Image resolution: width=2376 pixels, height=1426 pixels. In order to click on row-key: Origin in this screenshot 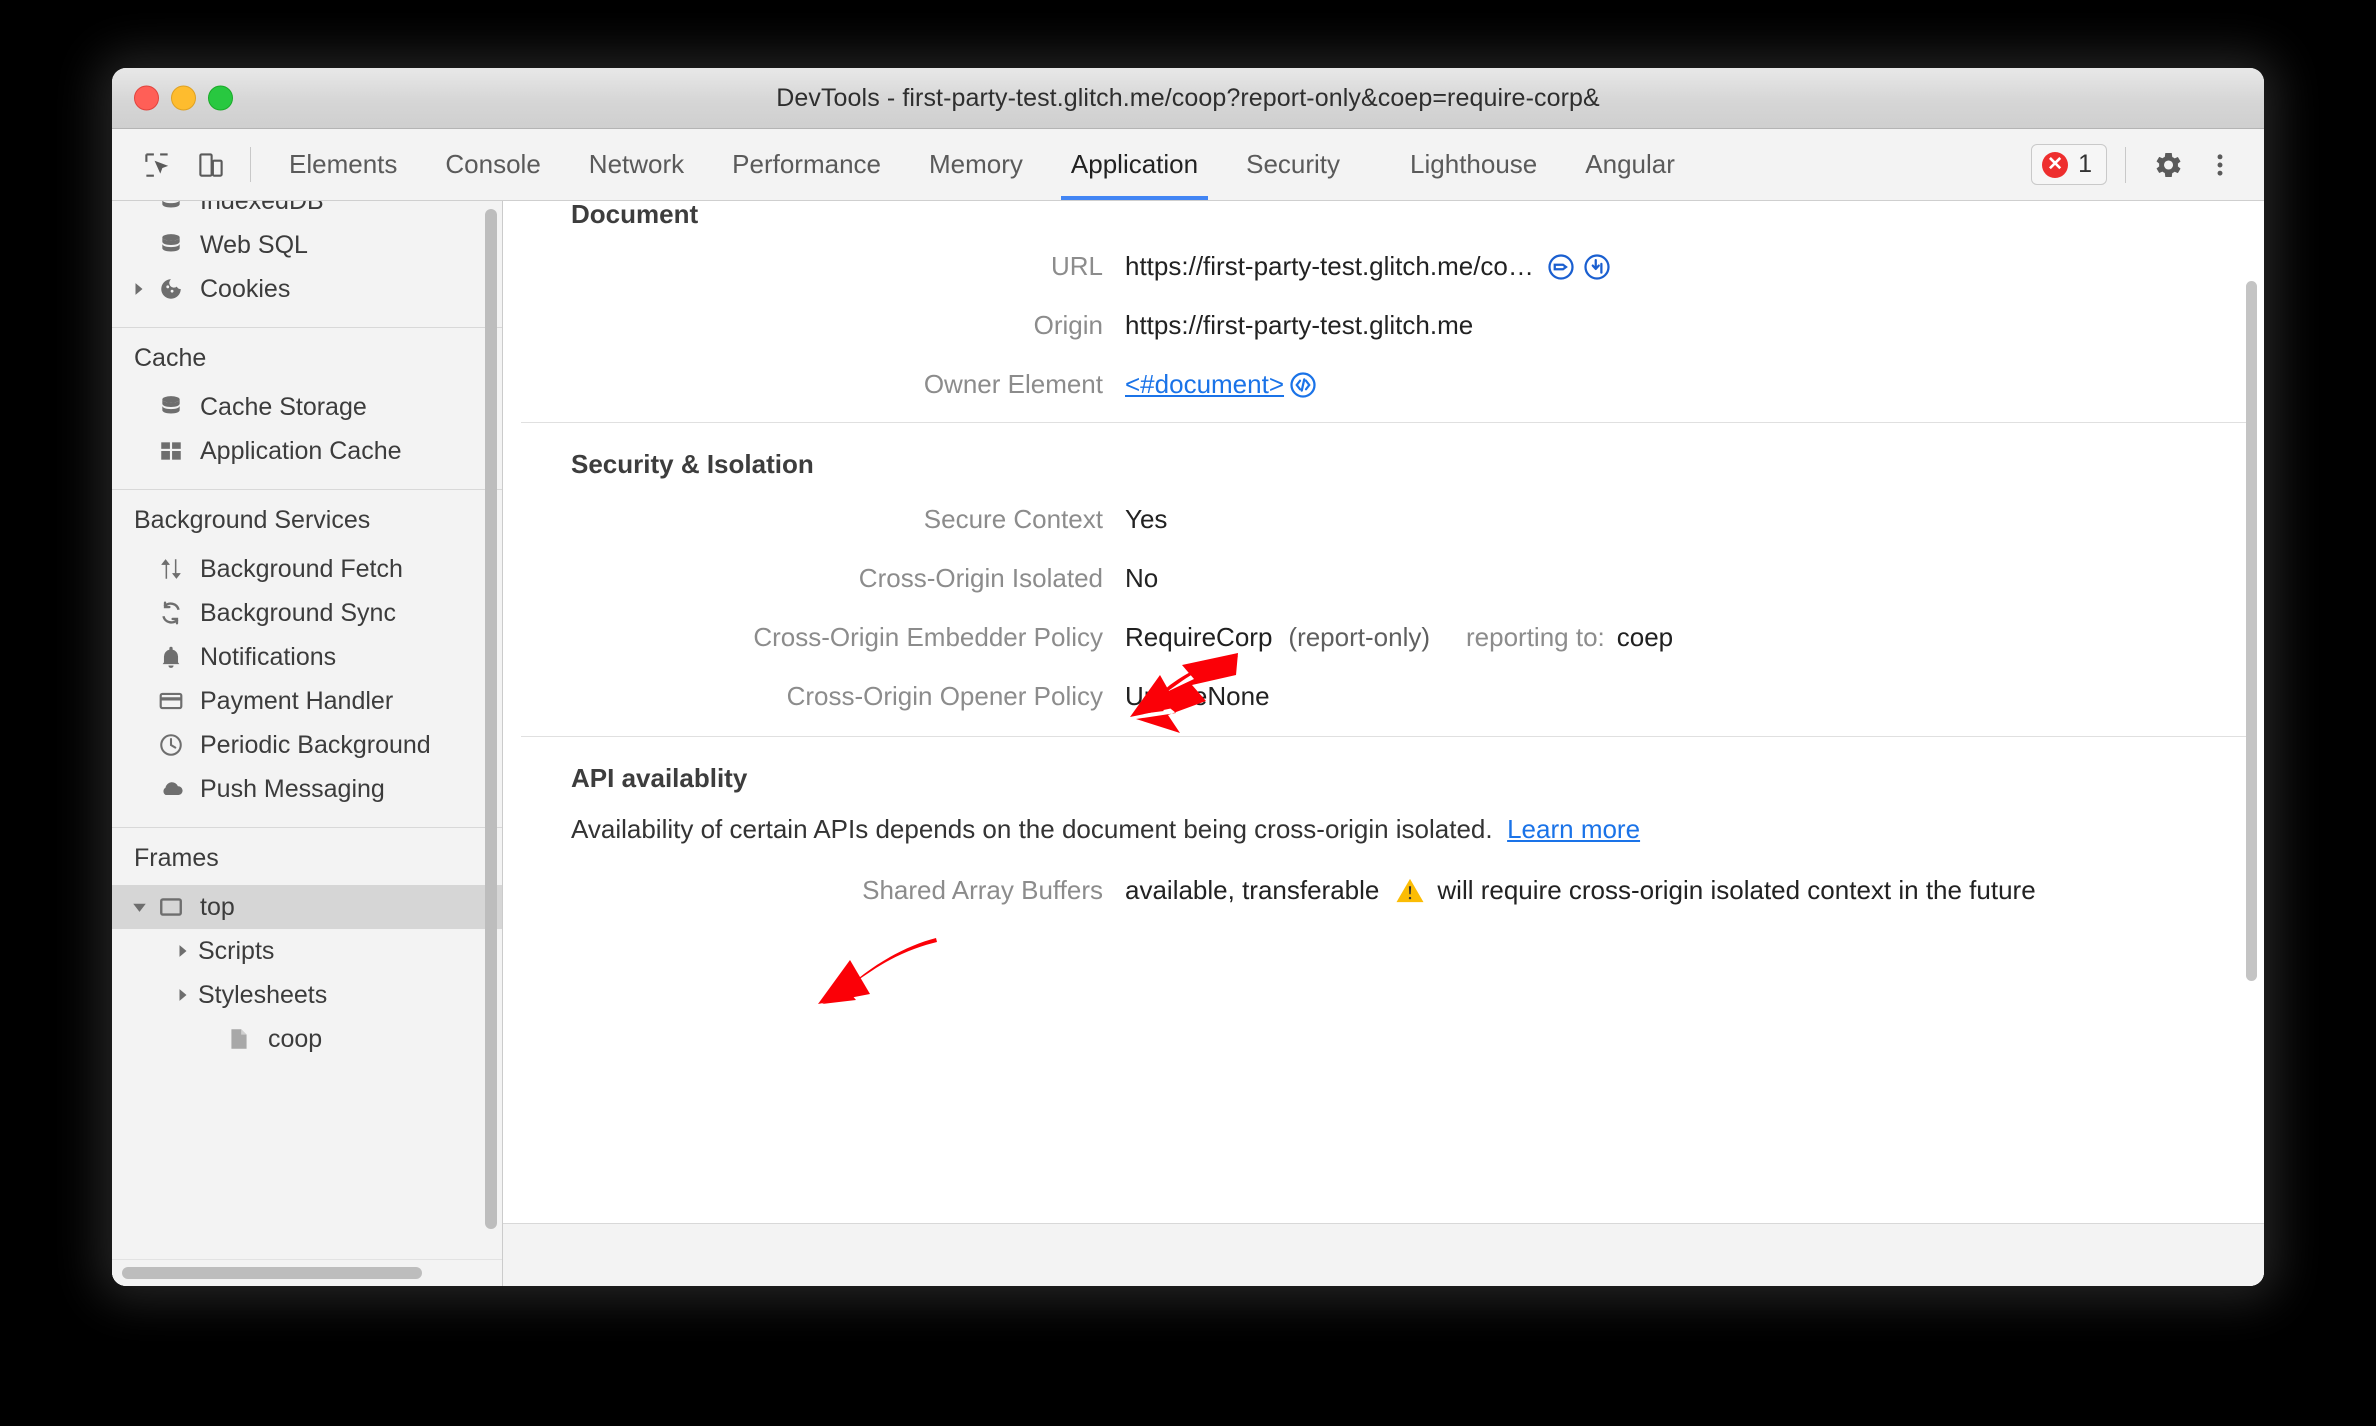, I will do `click(1068, 325)`.